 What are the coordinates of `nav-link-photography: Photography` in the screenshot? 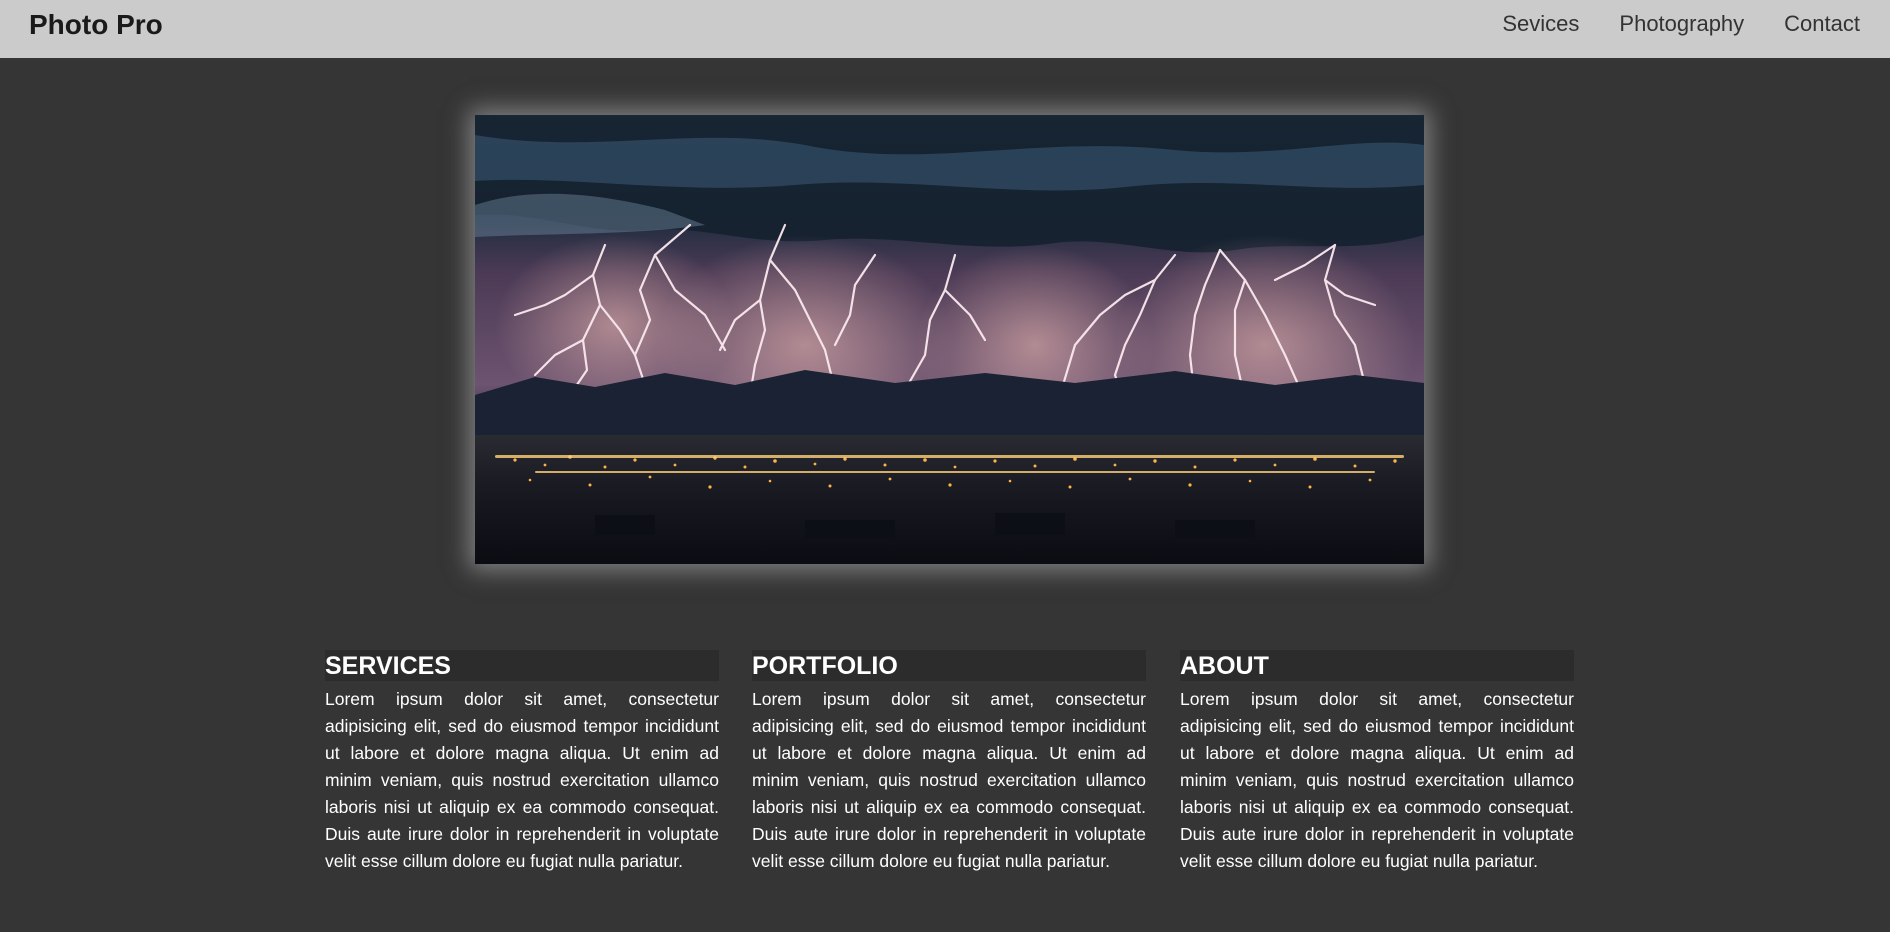 It's located at (1681, 24).